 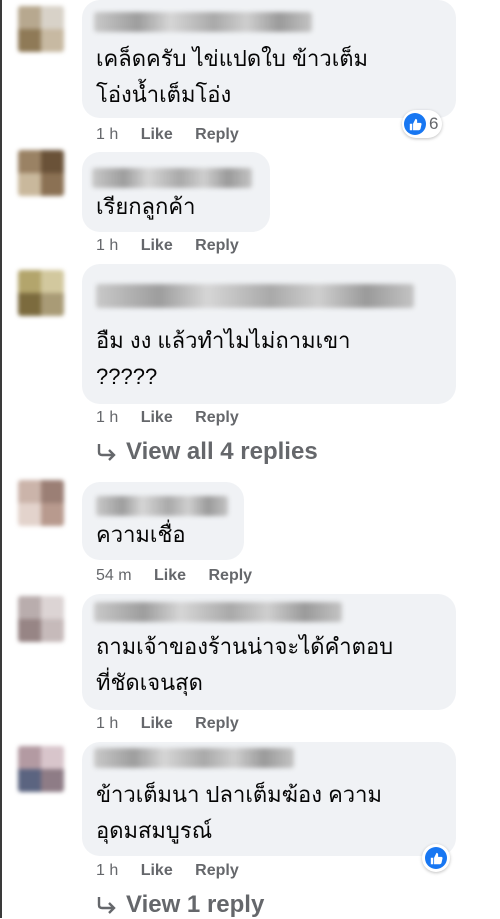 I want to click on view-replies-label: View all 4 replies, so click(x=222, y=451).